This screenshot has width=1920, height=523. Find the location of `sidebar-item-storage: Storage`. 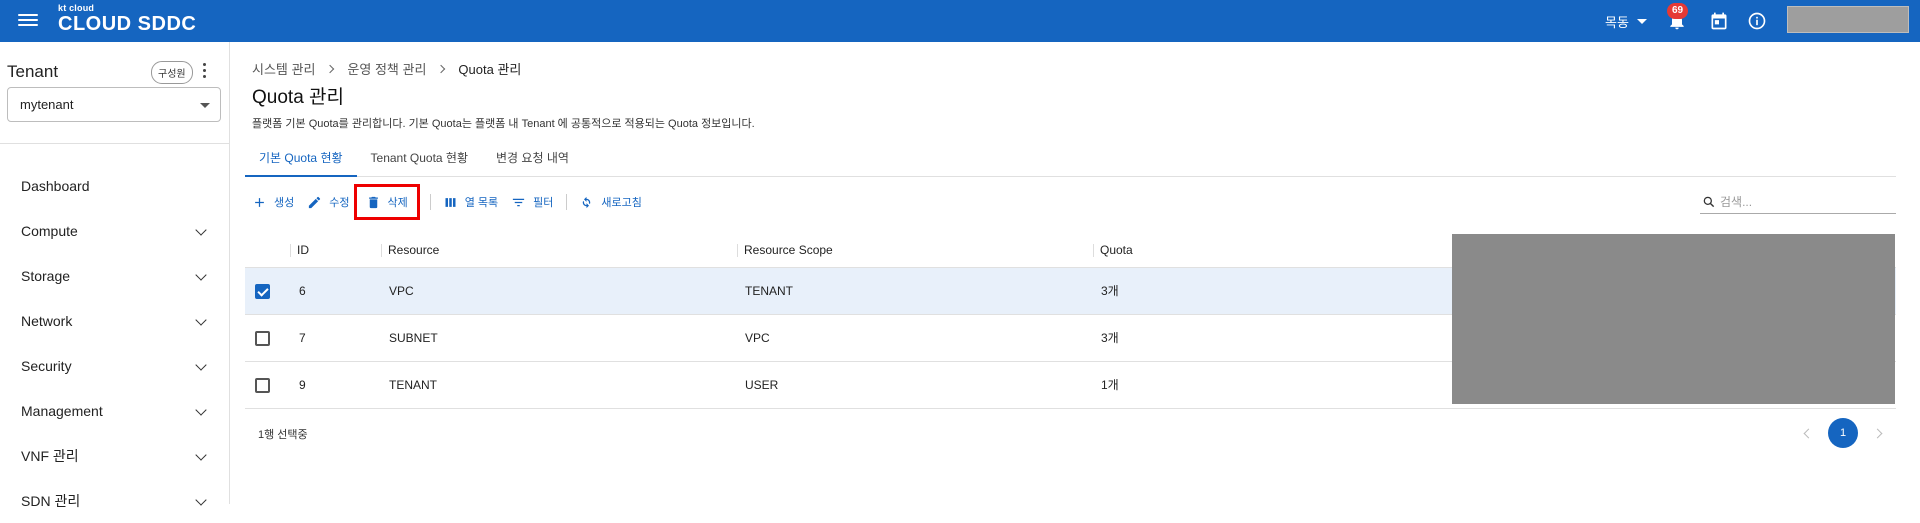

sidebar-item-storage: Storage is located at coordinates (114, 276).